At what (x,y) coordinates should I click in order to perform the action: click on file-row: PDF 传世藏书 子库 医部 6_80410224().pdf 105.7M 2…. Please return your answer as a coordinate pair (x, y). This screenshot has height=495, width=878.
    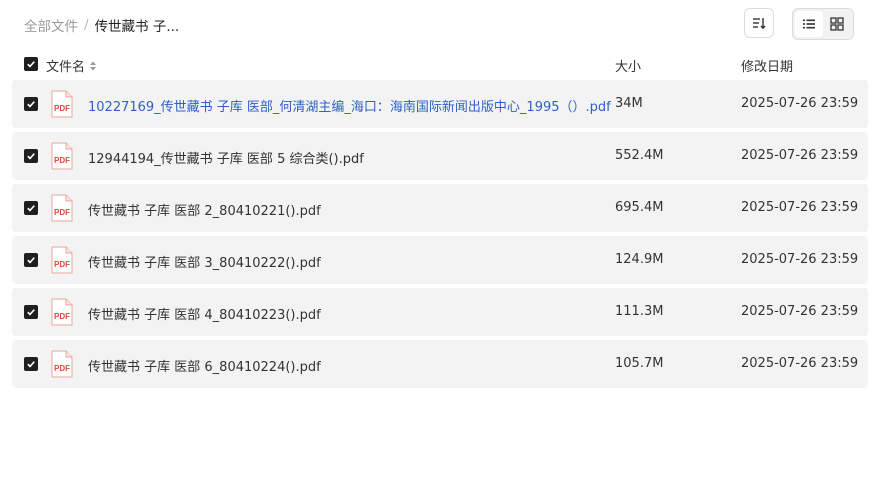
    Looking at the image, I should click on (440, 364).